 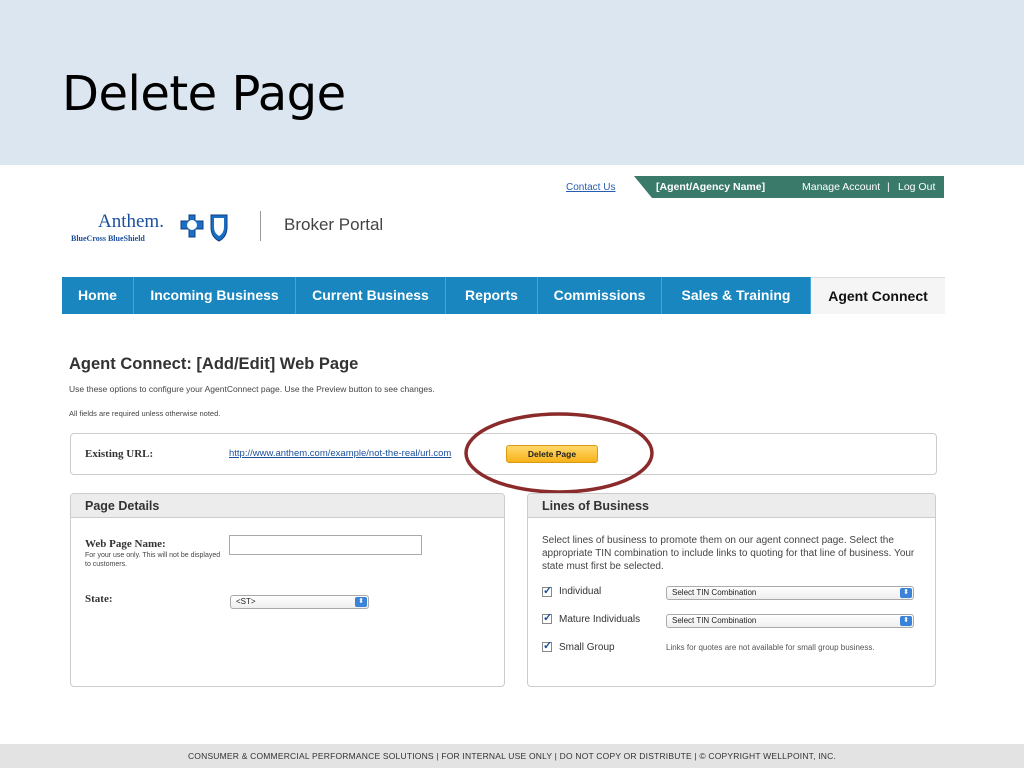 I want to click on mature-individuals-checkbox, so click(x=547, y=617).